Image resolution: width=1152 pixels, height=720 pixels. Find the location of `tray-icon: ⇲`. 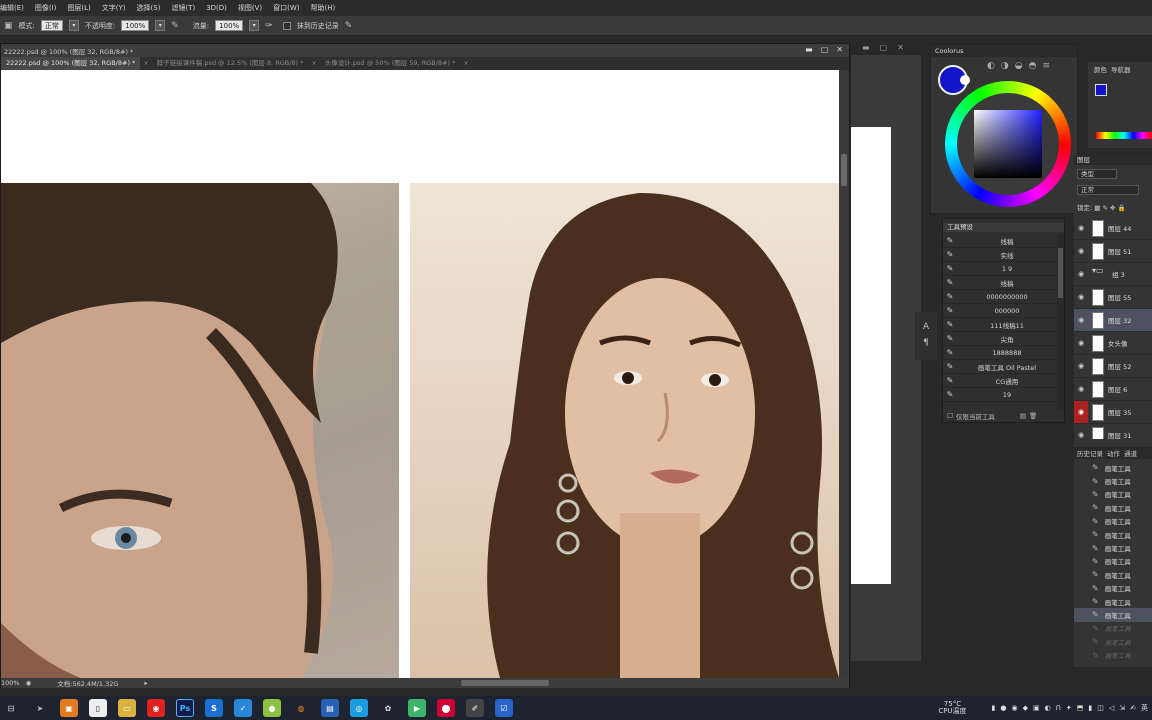

tray-icon: ⇲ is located at coordinates (1122, 708).